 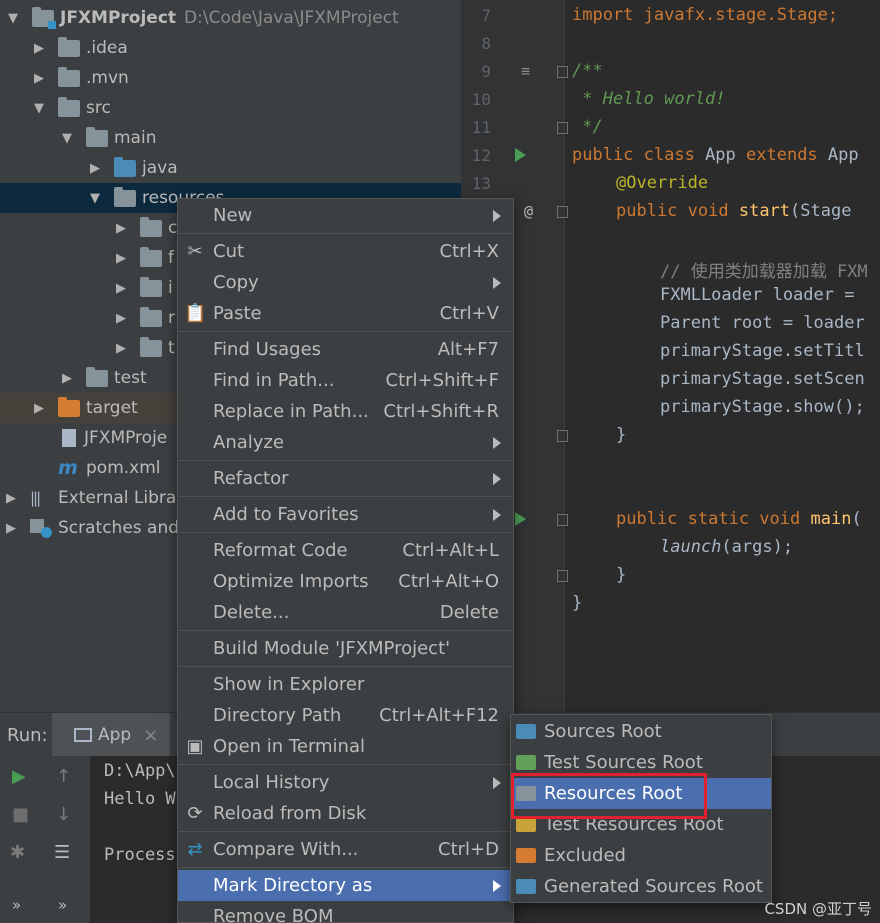 I want to click on menu-item-find-usages: Find Usages Alt+F7, so click(x=345, y=349).